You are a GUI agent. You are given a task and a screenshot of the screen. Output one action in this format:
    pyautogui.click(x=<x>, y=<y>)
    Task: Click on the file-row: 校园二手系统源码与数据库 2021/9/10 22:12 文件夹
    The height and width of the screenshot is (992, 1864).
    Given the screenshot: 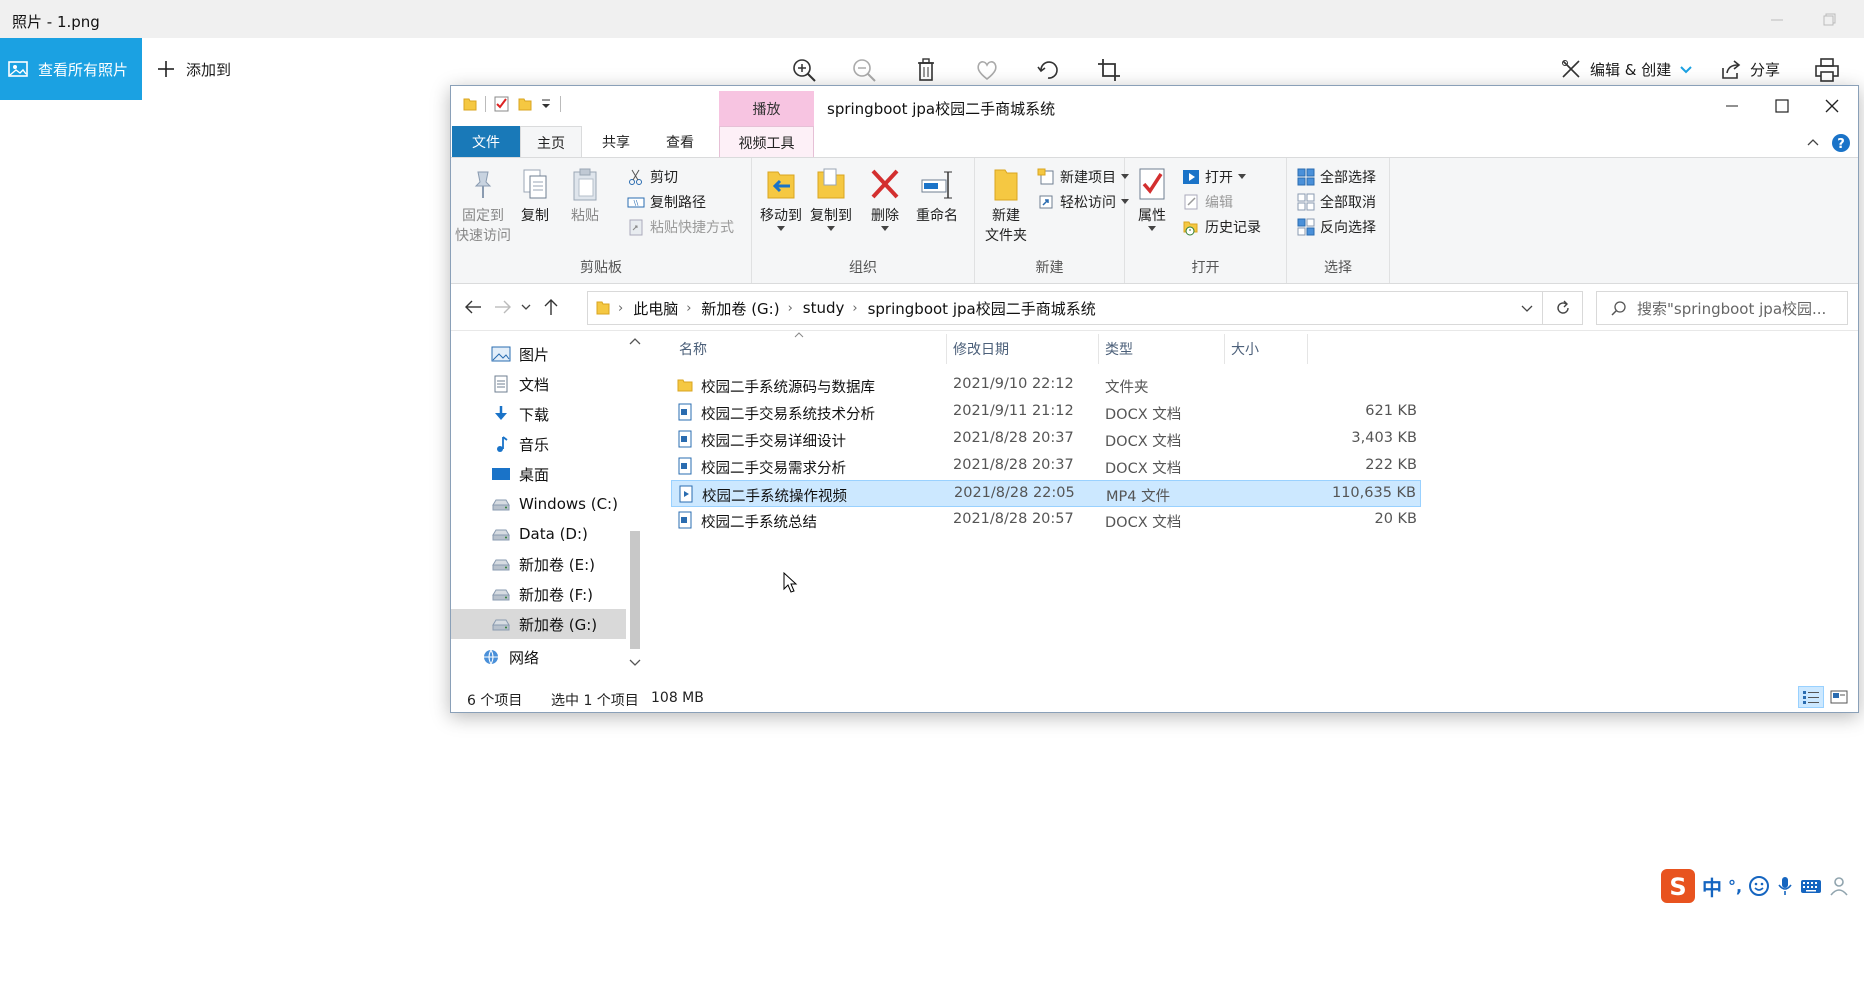 What is the action you would take?
    pyautogui.click(x=1046, y=385)
    